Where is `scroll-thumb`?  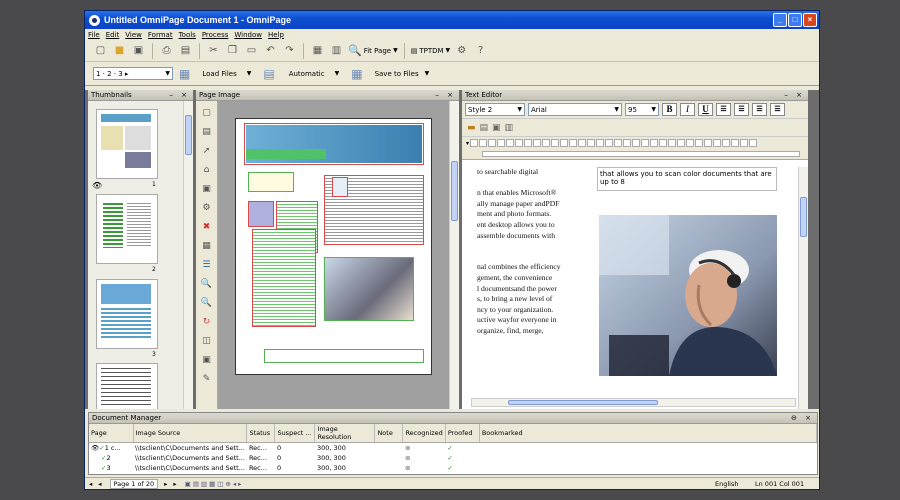
scroll-thumb is located at coordinates (583, 402).